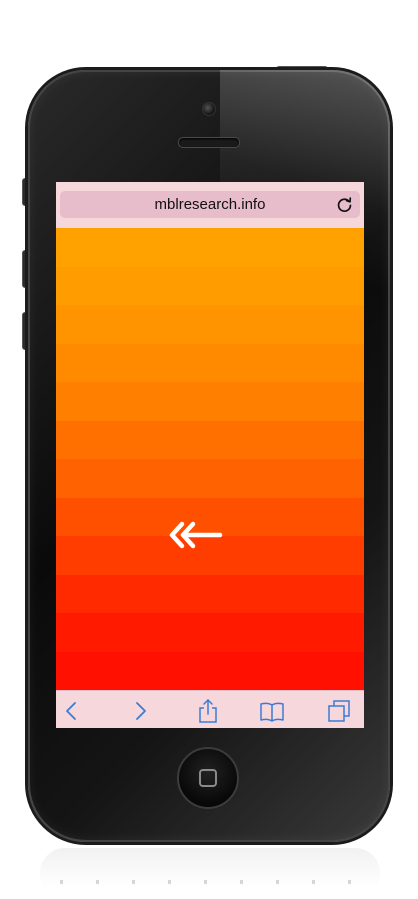  What do you see at coordinates (196, 535) in the screenshot?
I see `double-chevron-left-arrow-icon` at bounding box center [196, 535].